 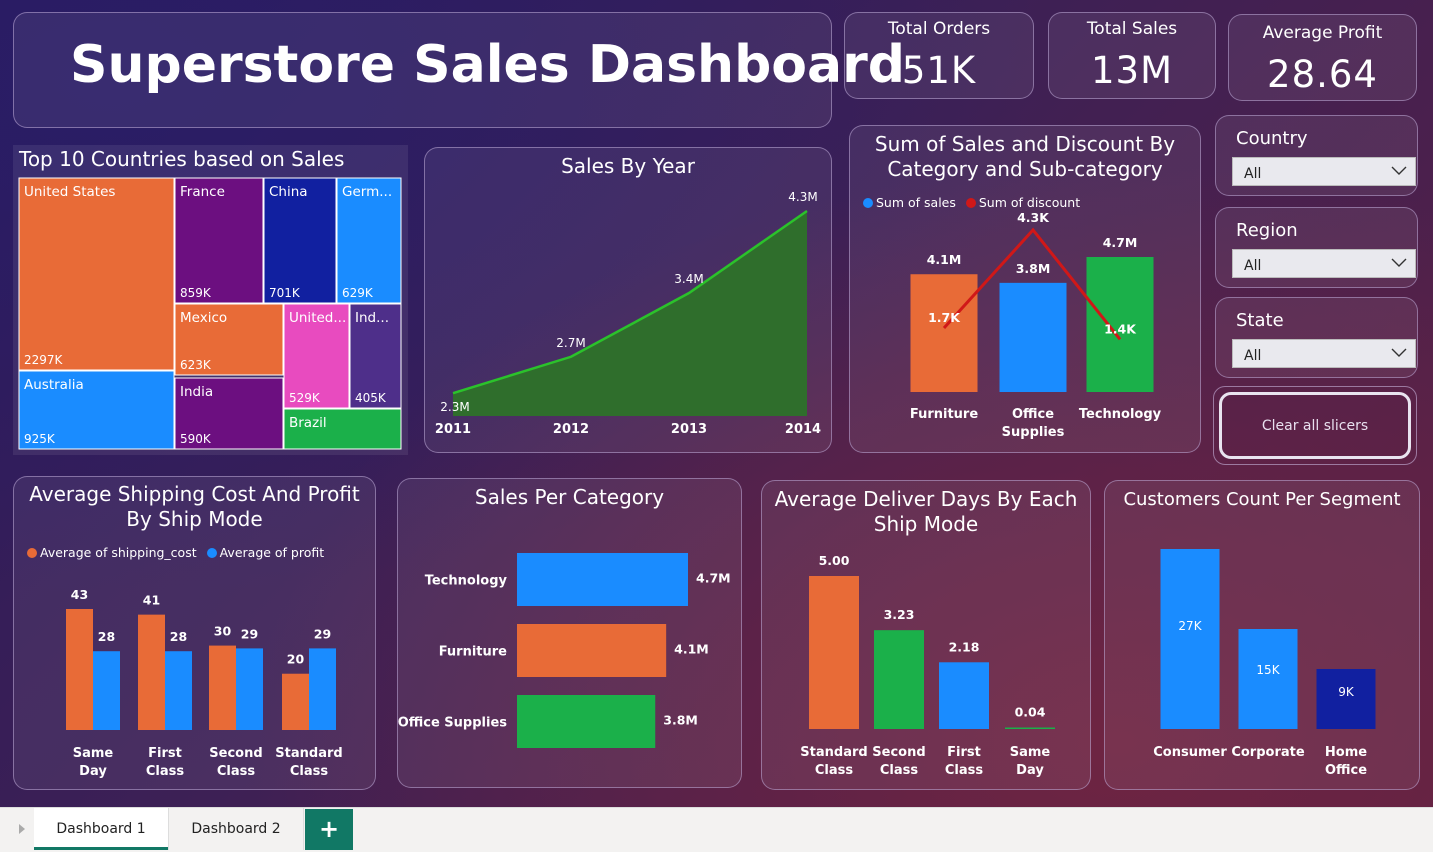 What do you see at coordinates (236, 829) in the screenshot?
I see `tab-dashboard-2: Dashboard 2` at bounding box center [236, 829].